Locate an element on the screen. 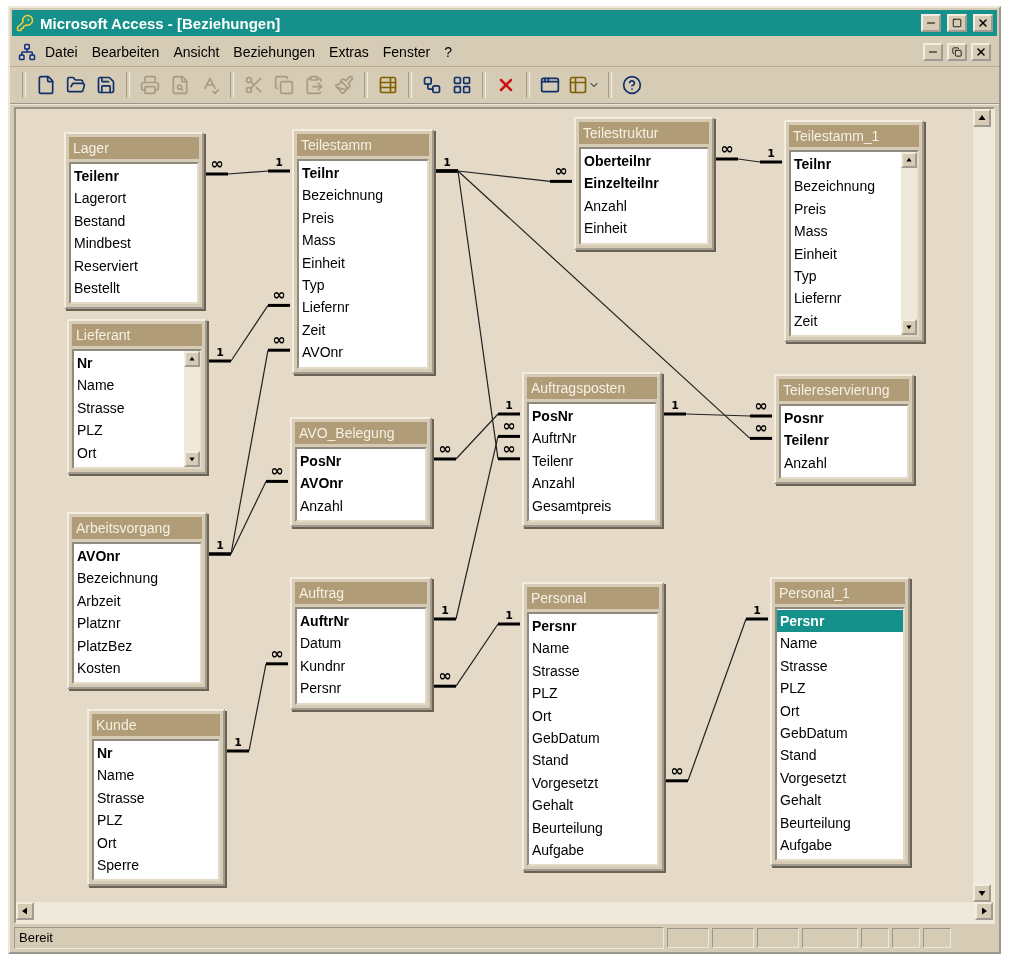 The image size is (1011, 962). field-name: Strasse is located at coordinates (840, 666).